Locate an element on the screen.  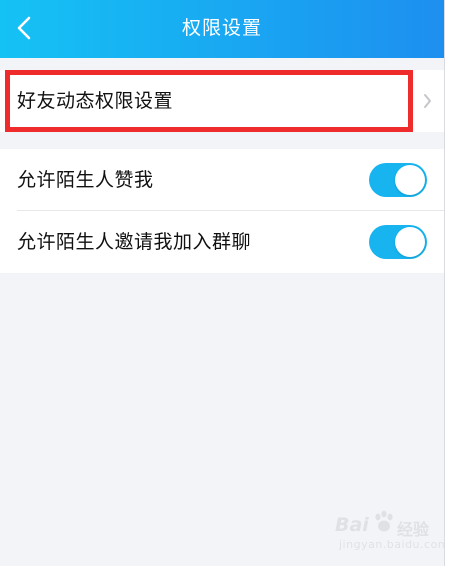
right-edge-line is located at coordinates (444, 283).